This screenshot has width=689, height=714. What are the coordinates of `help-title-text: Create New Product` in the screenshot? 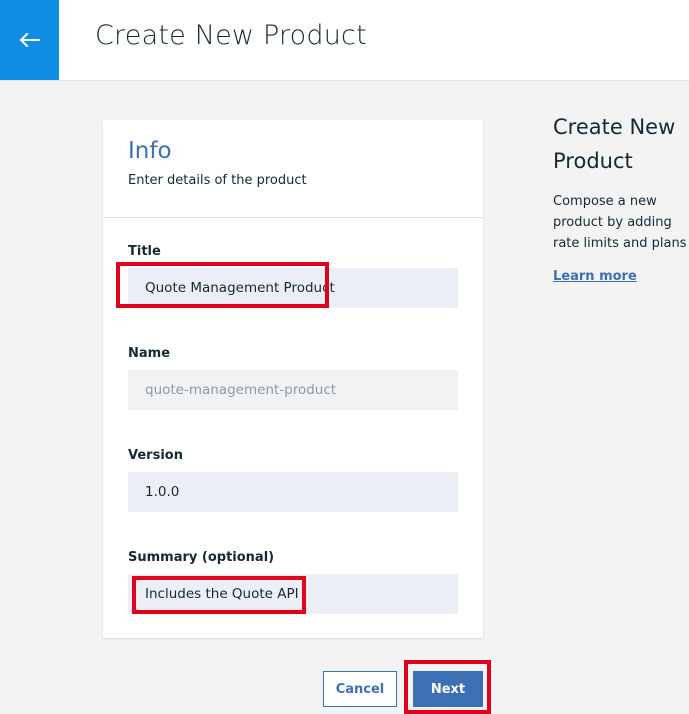 It's located at (614, 144).